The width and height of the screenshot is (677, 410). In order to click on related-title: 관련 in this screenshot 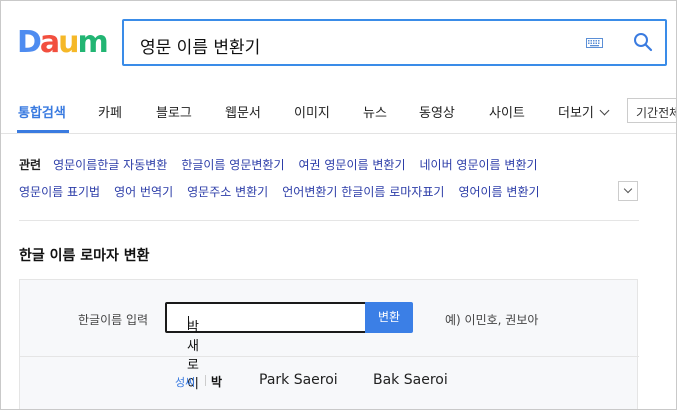, I will do `click(30, 165)`.